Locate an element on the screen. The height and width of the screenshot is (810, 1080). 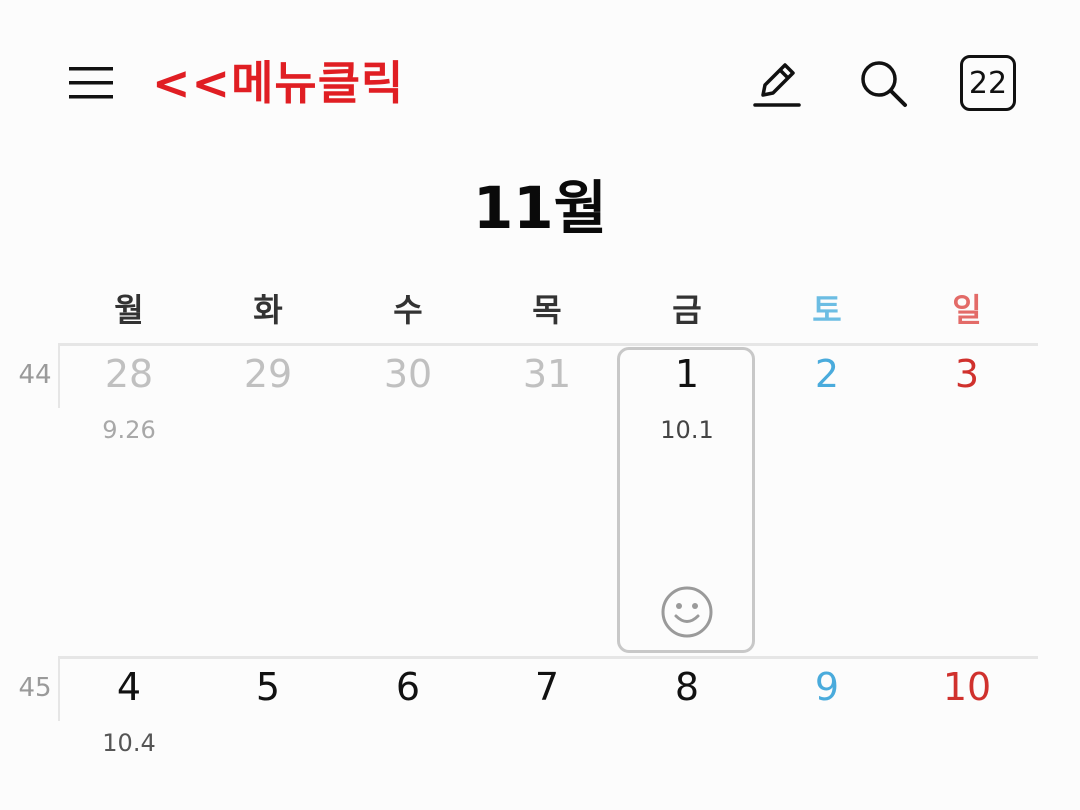
lunar-date: 10.1 is located at coordinates (687, 430).